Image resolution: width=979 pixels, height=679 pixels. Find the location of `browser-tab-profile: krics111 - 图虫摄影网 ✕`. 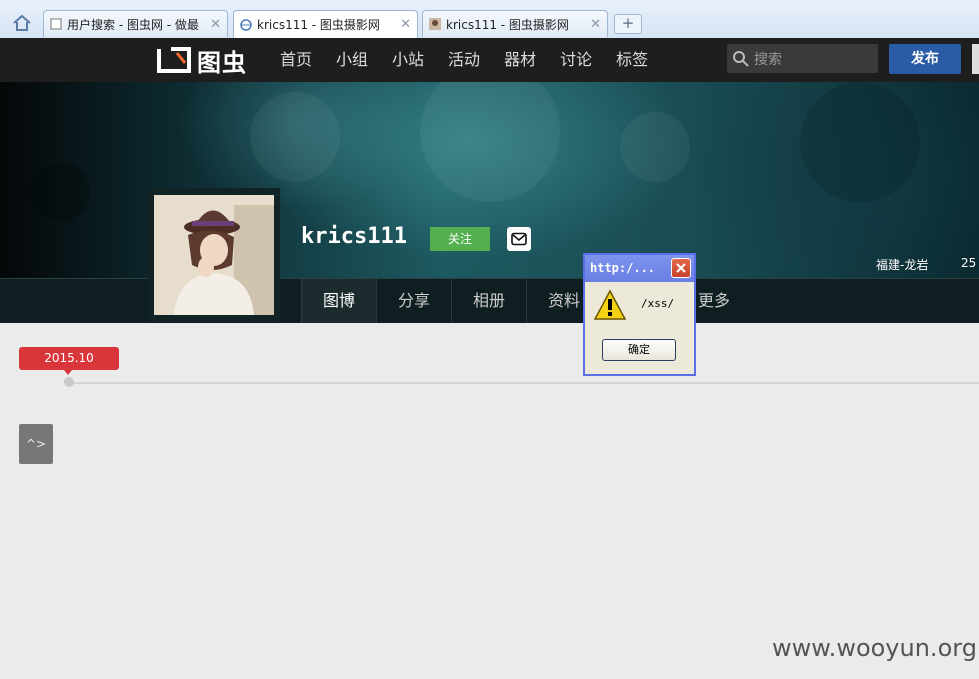

browser-tab-profile: krics111 - 图虫摄影网 ✕ is located at coordinates (515, 23).